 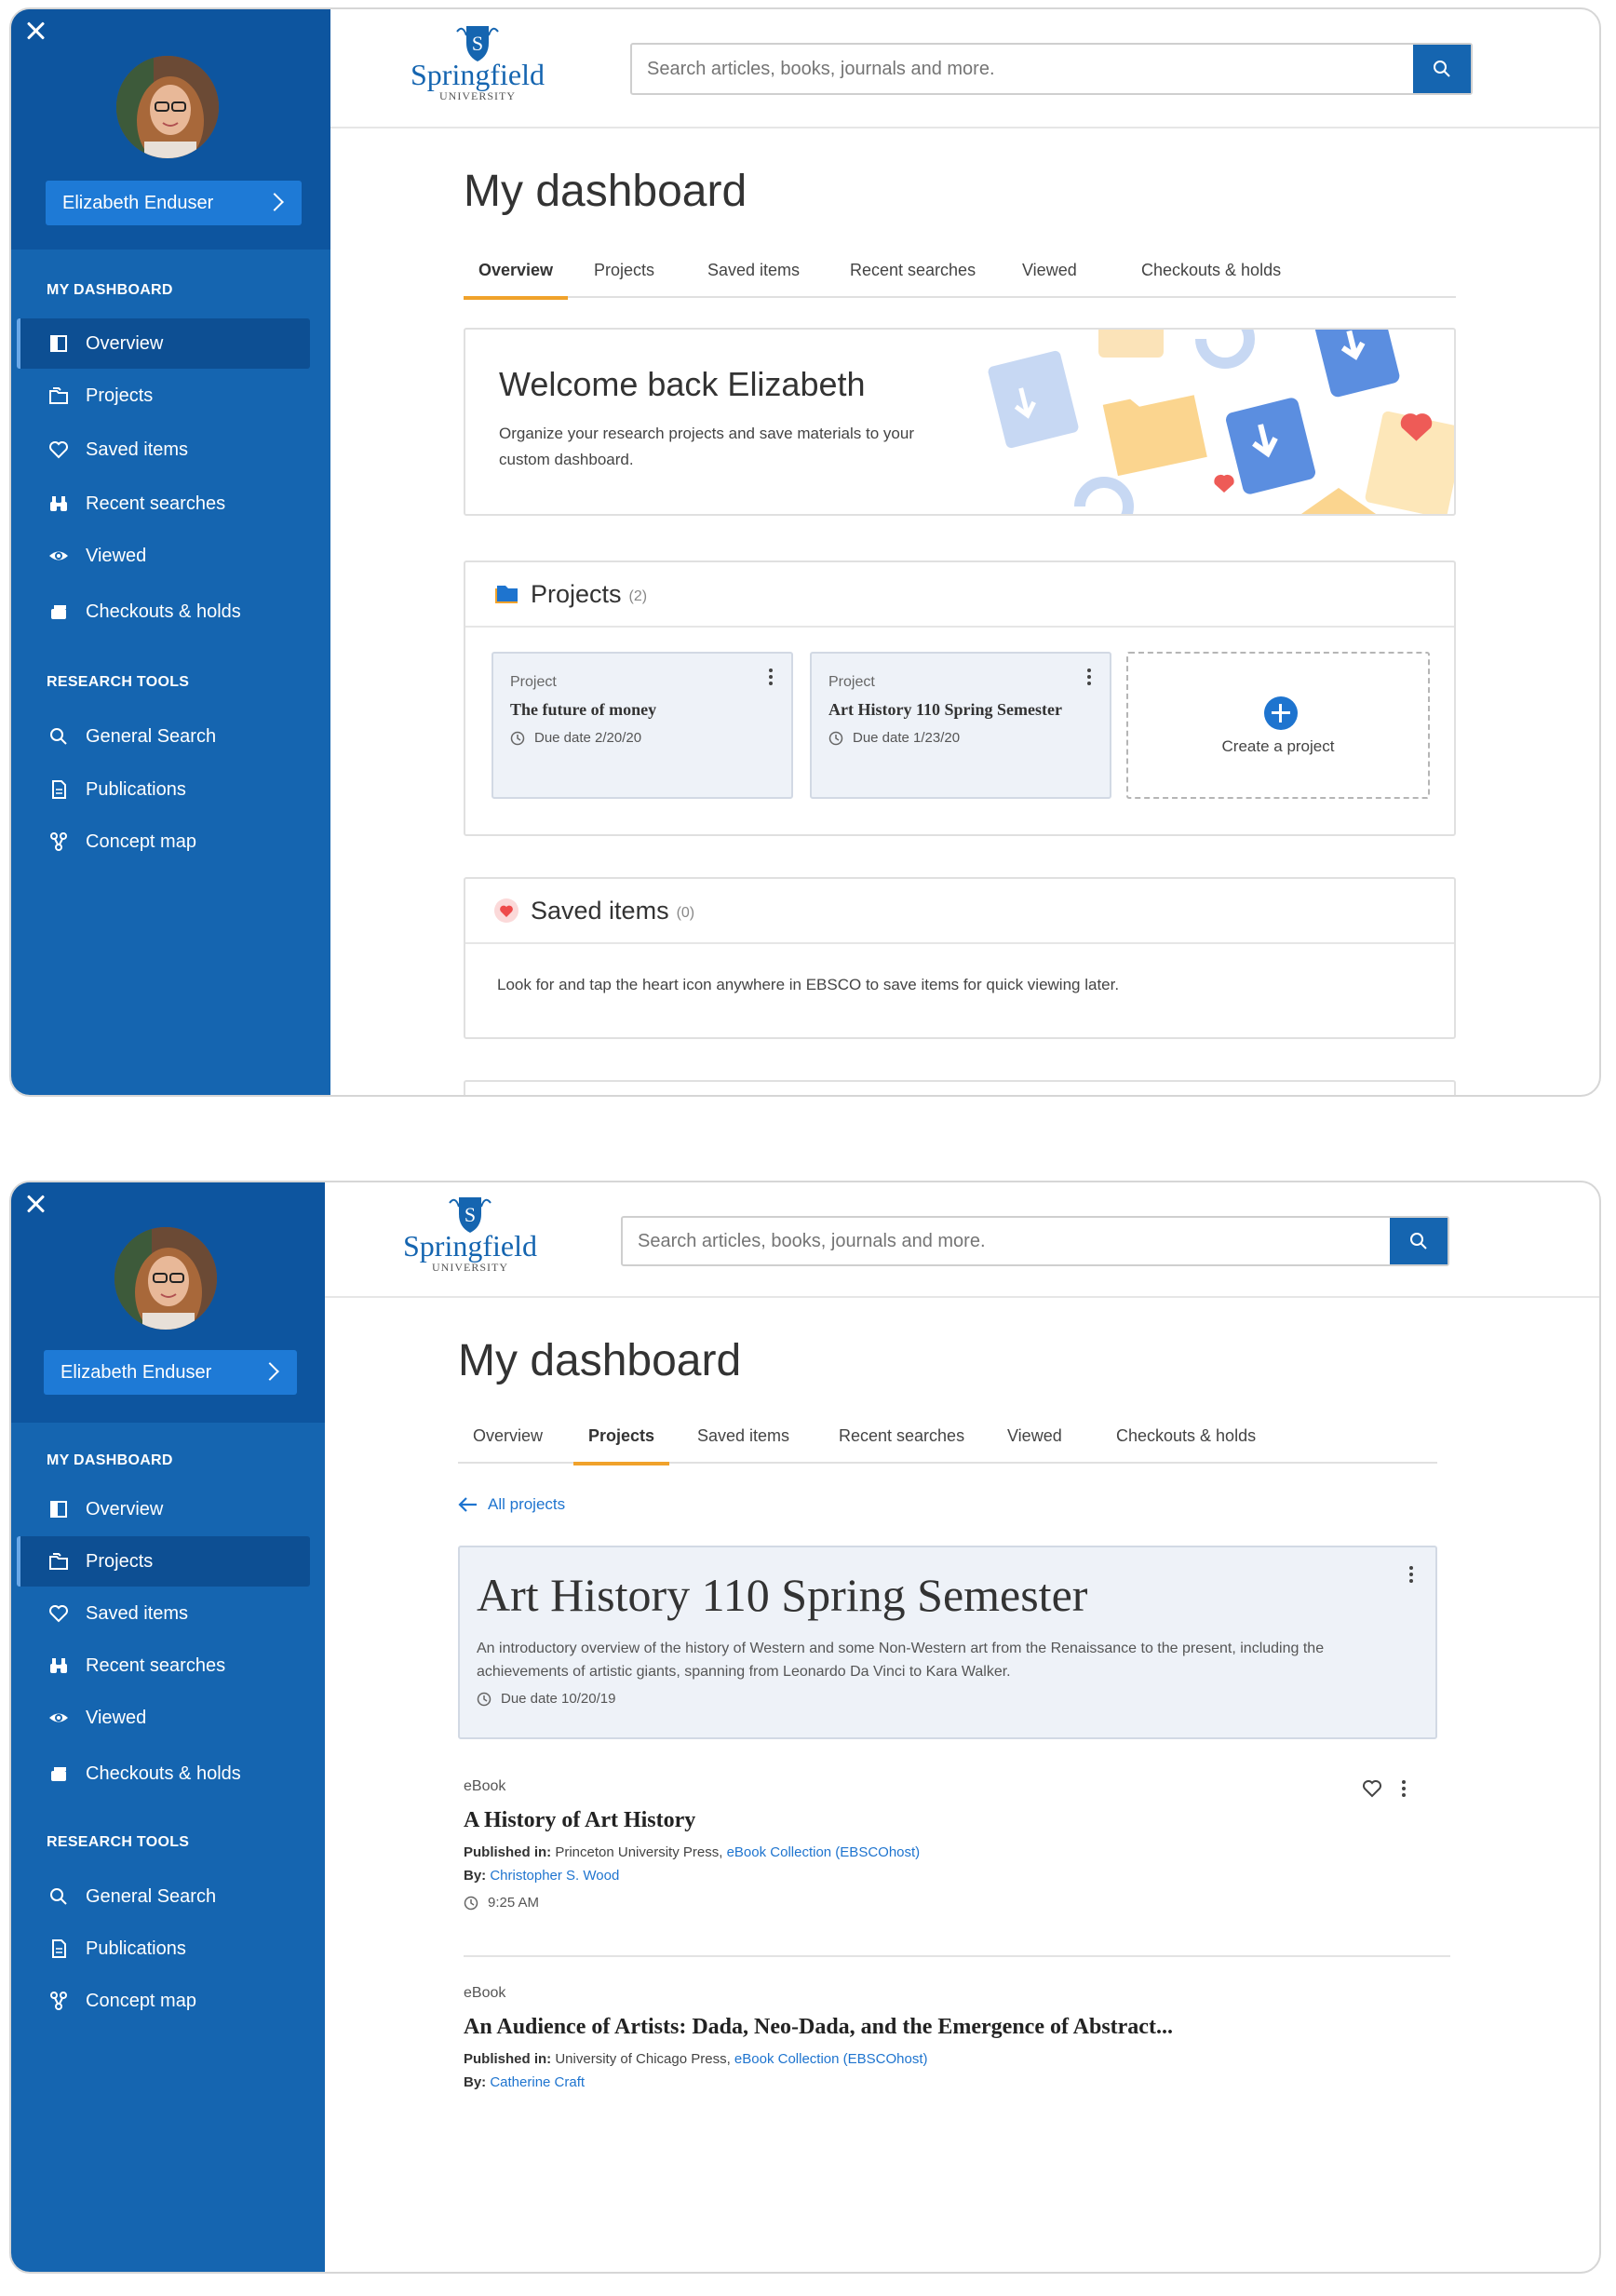 I want to click on item-title: A History of Art History, so click(x=957, y=1820).